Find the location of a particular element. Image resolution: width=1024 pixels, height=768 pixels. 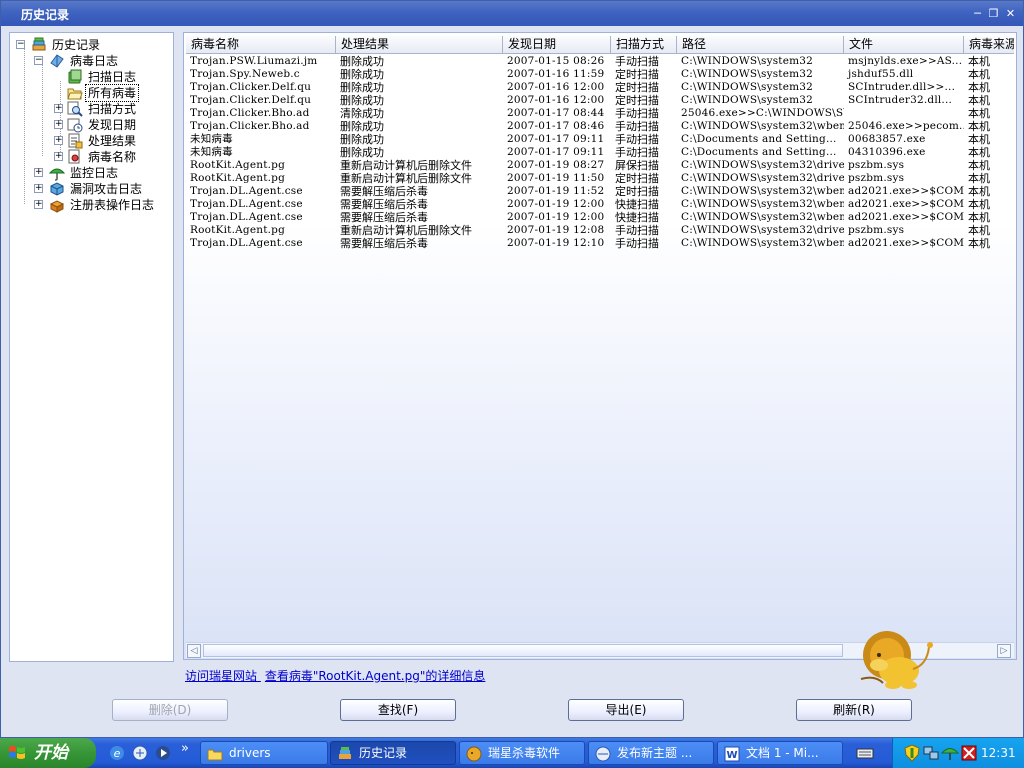

cell-handle-result: 重新启动计算机后删除文件 is located at coordinates (406, 230).